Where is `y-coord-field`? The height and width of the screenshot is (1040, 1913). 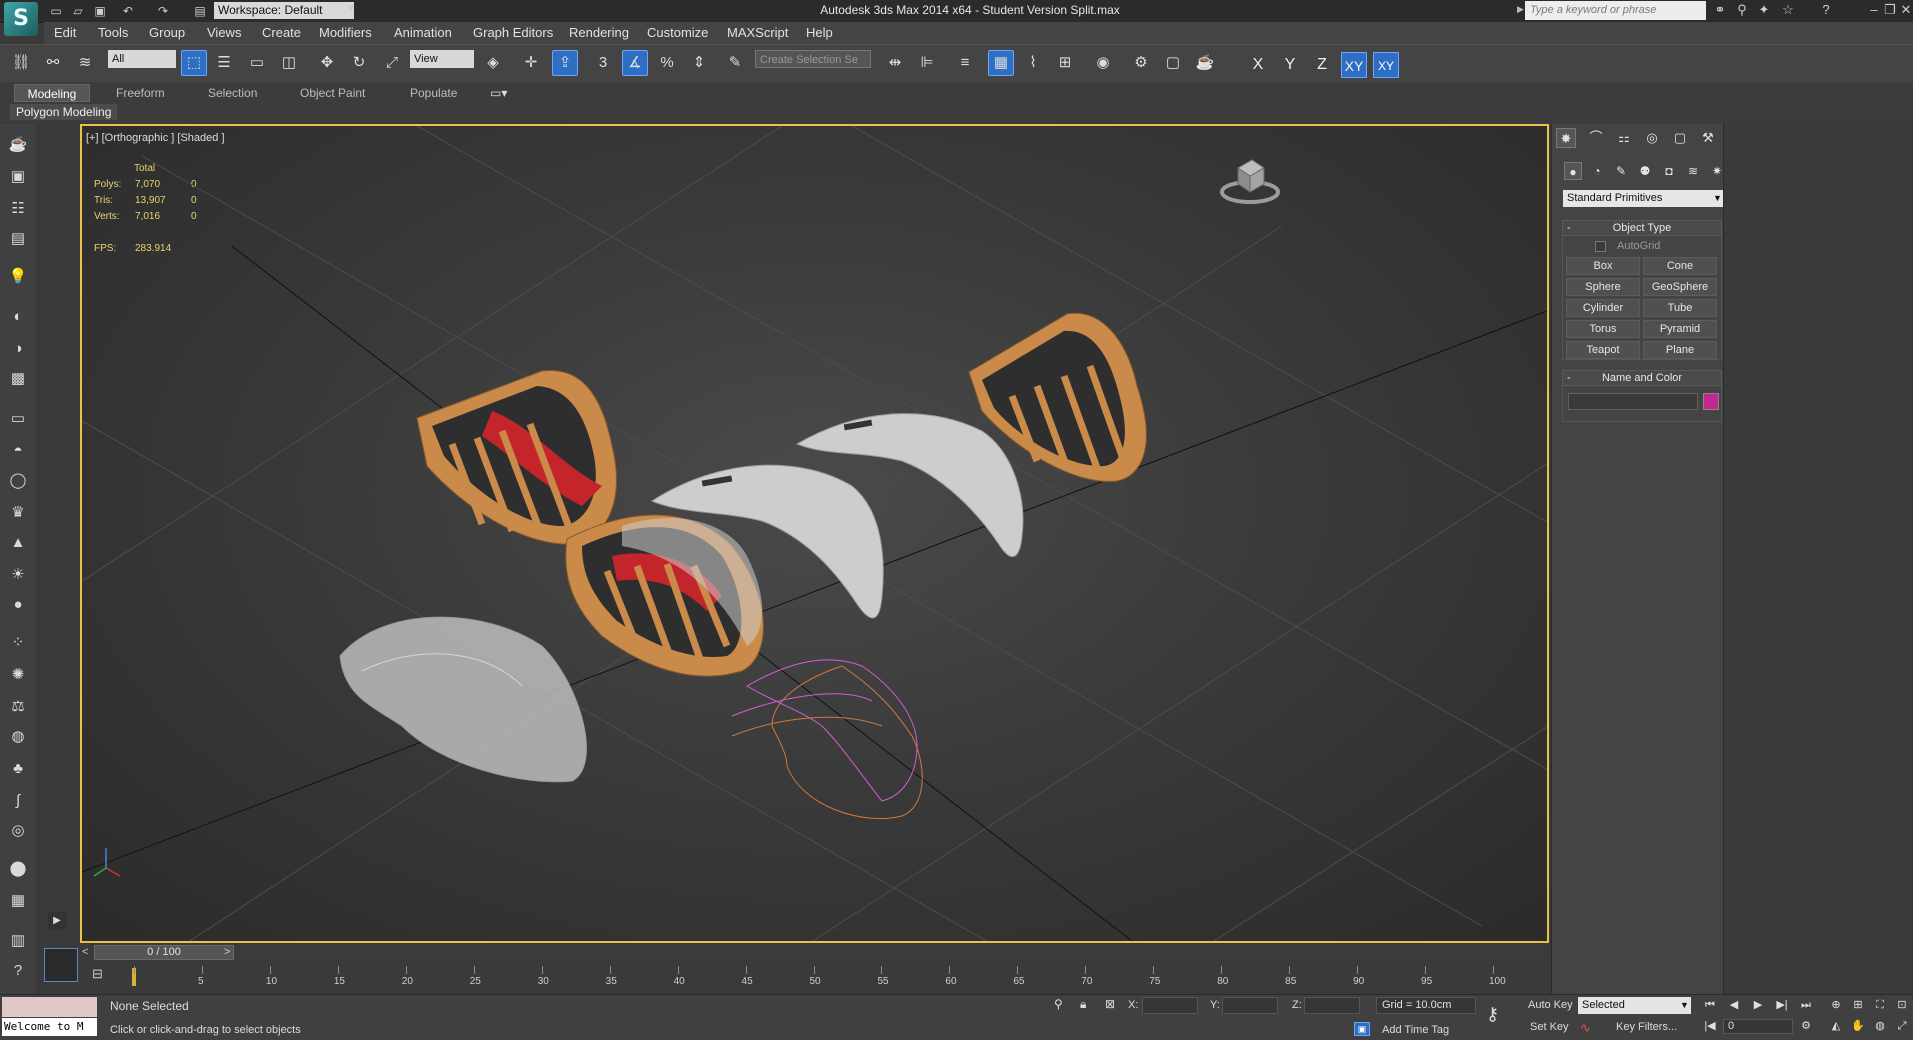
y-coord-field is located at coordinates (1250, 1005).